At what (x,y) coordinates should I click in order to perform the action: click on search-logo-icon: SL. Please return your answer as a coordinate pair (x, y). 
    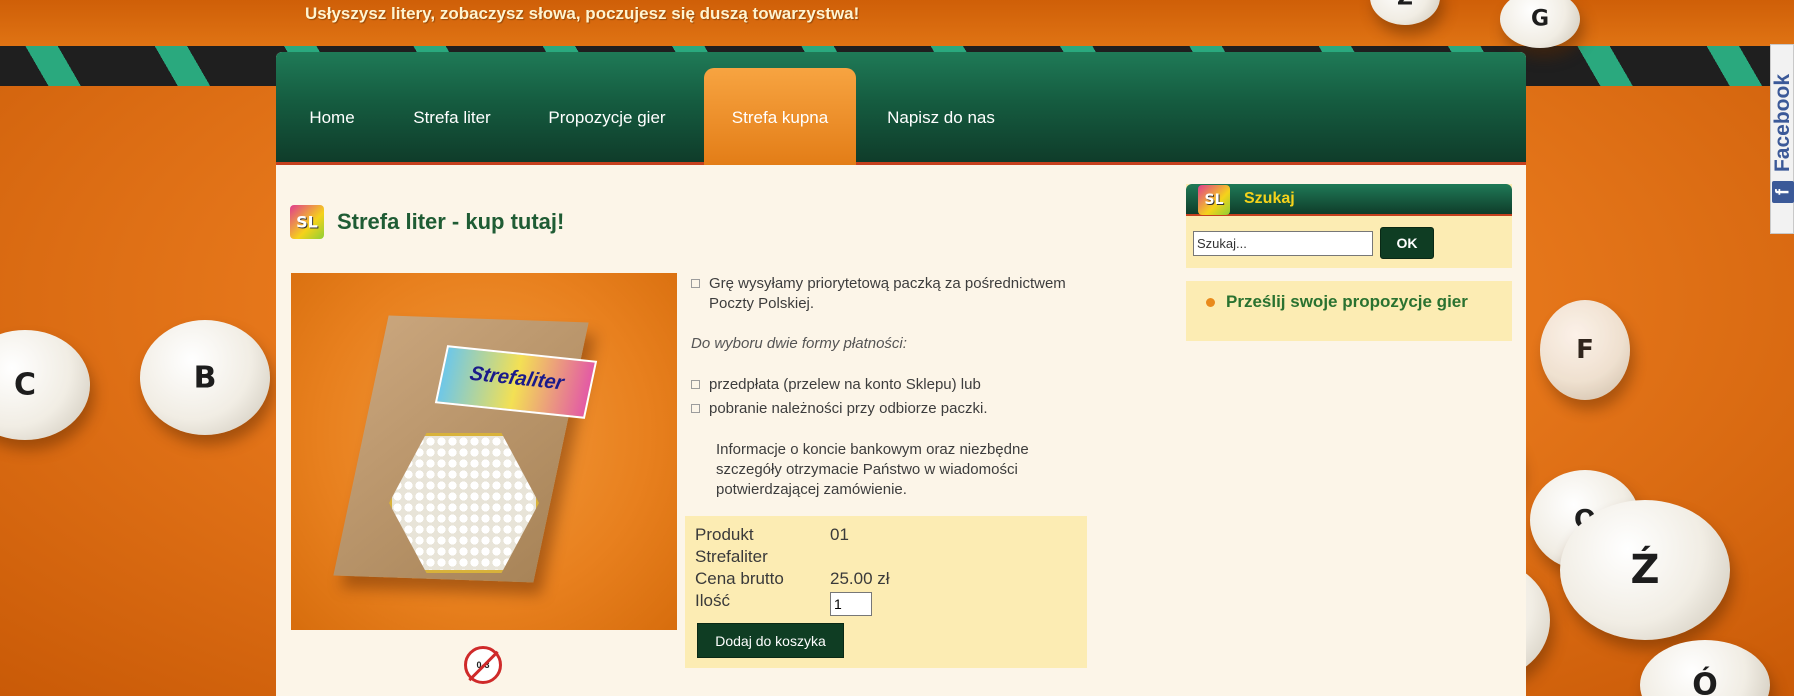
    Looking at the image, I should click on (1214, 200).